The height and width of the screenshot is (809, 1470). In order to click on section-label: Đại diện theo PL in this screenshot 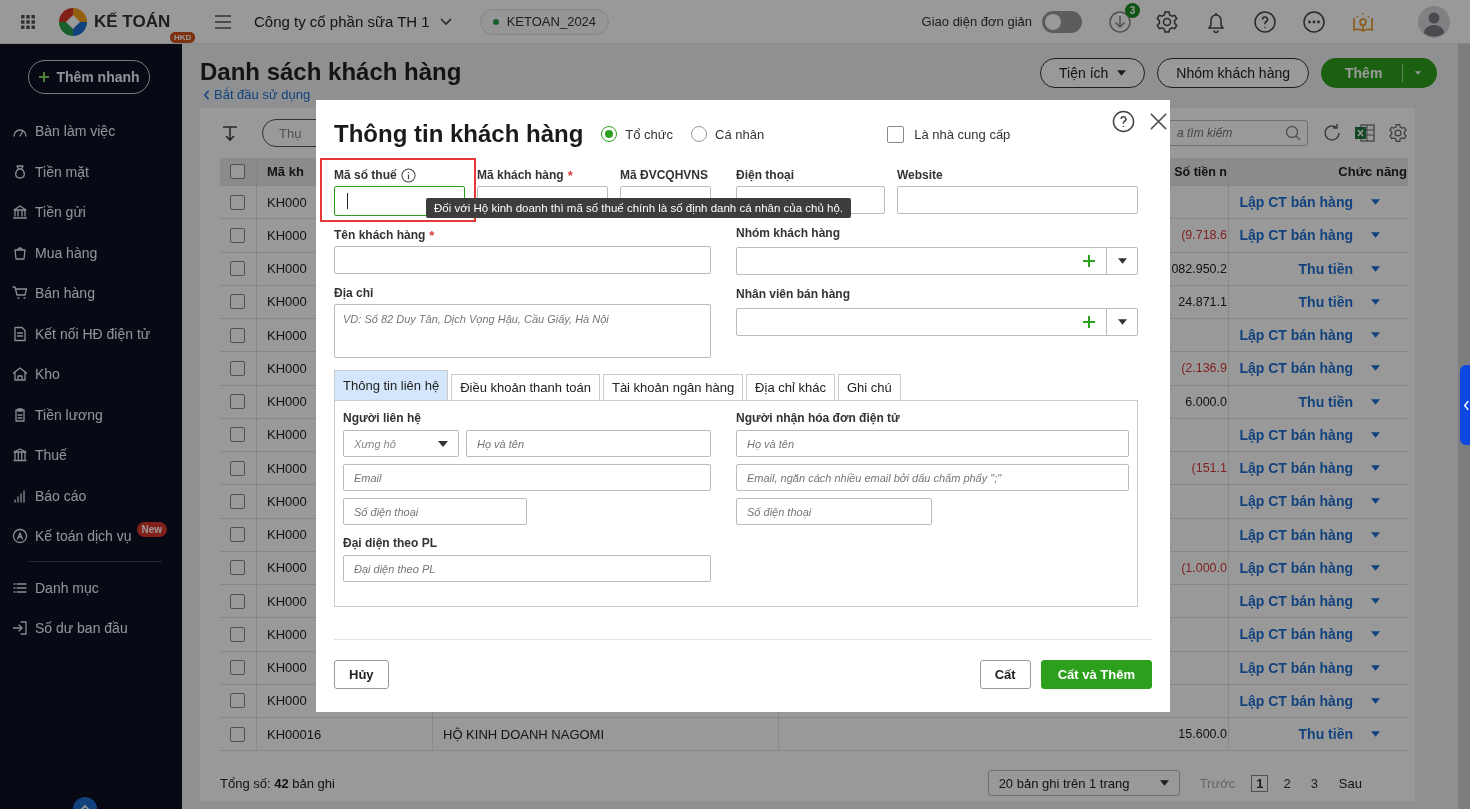, I will do `click(390, 543)`.